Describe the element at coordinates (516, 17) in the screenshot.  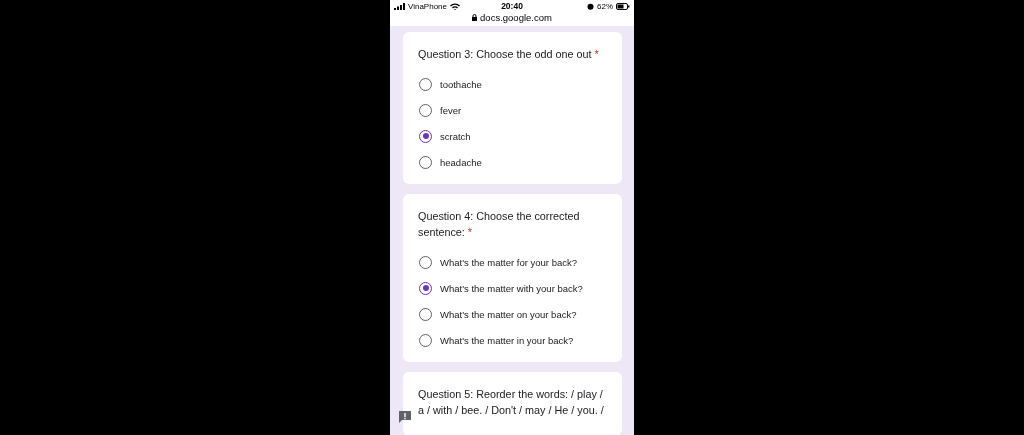
I see `page-url: docs.google.com` at that location.